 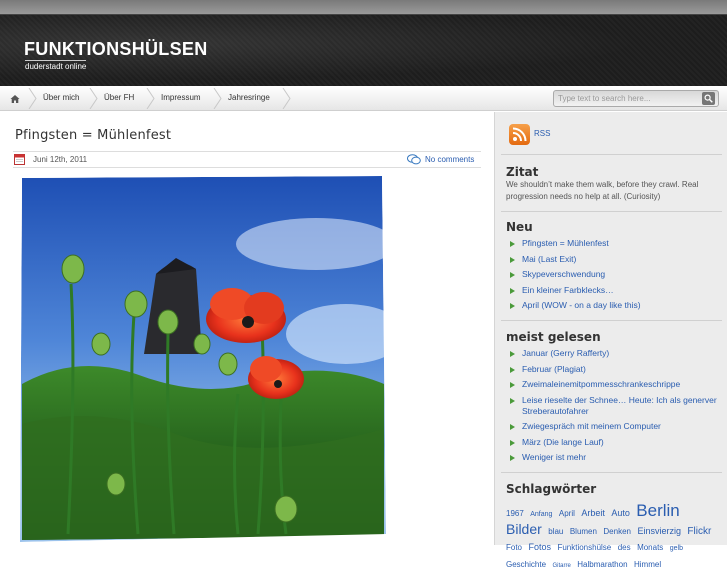 I want to click on tag-link: Foto, so click(x=514, y=547).